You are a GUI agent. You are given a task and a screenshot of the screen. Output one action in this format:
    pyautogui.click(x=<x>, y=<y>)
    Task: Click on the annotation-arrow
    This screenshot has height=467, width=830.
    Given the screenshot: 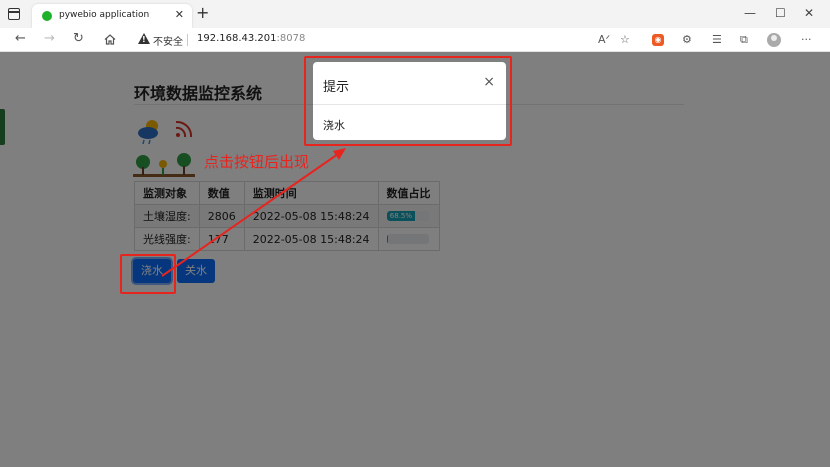 What is the action you would take?
    pyautogui.click(x=253, y=212)
    